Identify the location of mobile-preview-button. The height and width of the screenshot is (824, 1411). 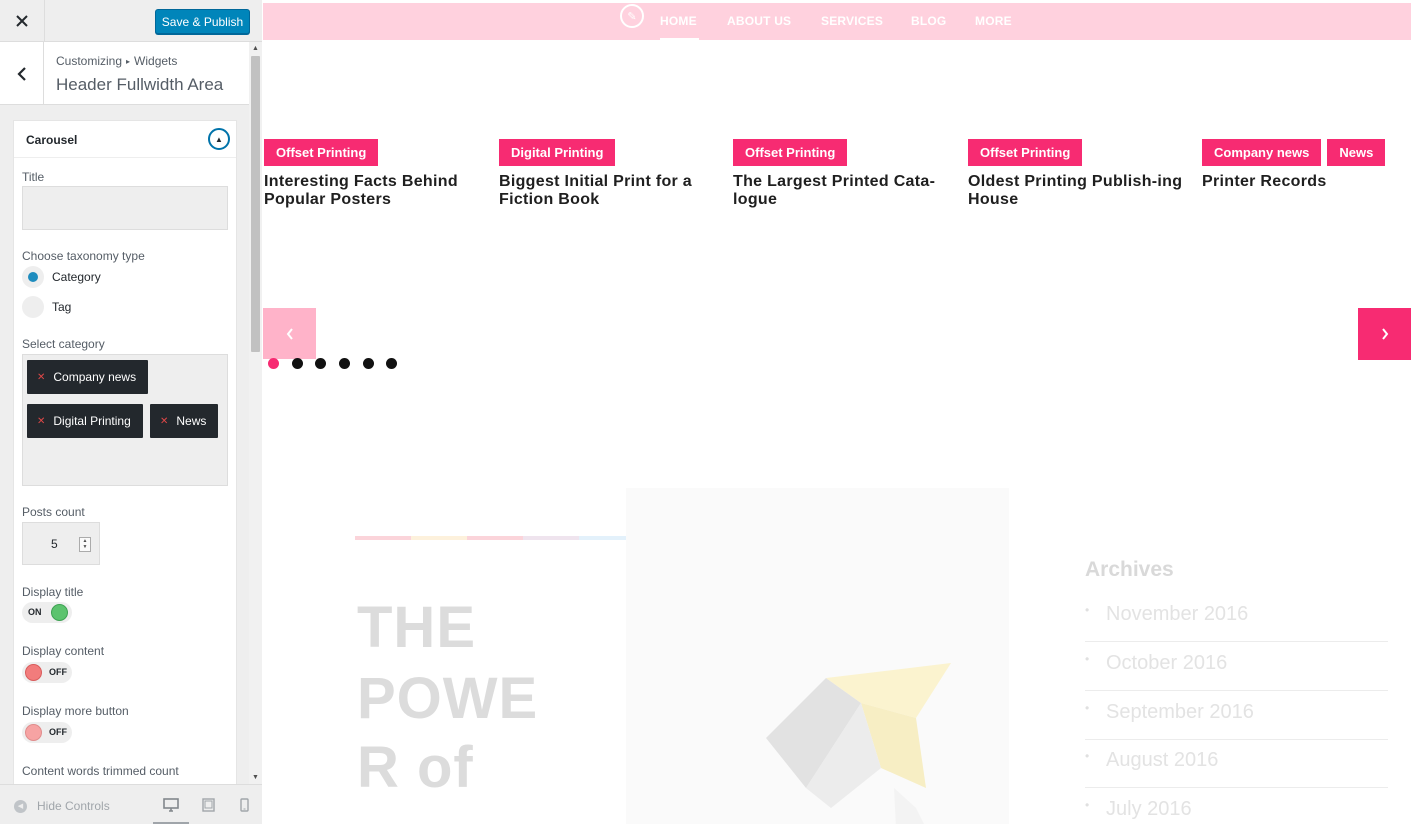
(244, 805).